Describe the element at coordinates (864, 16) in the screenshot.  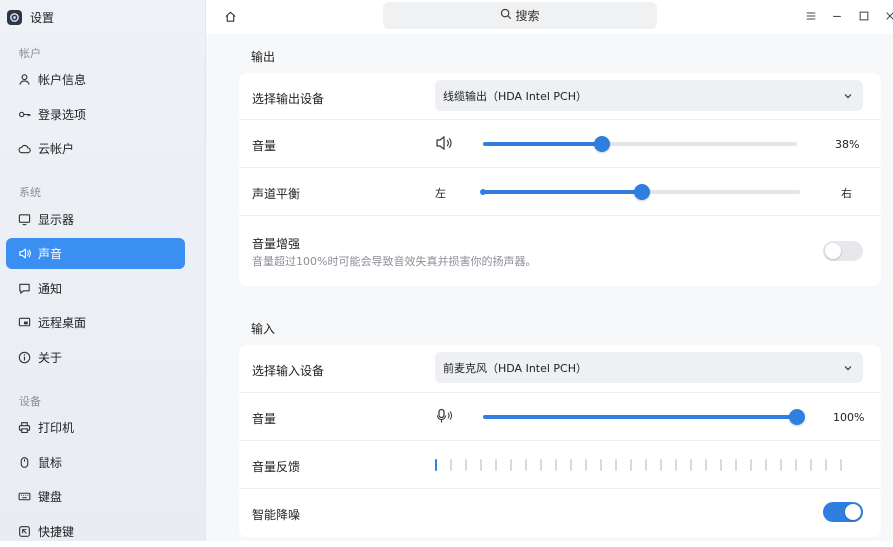
I see `maximize-icon` at that location.